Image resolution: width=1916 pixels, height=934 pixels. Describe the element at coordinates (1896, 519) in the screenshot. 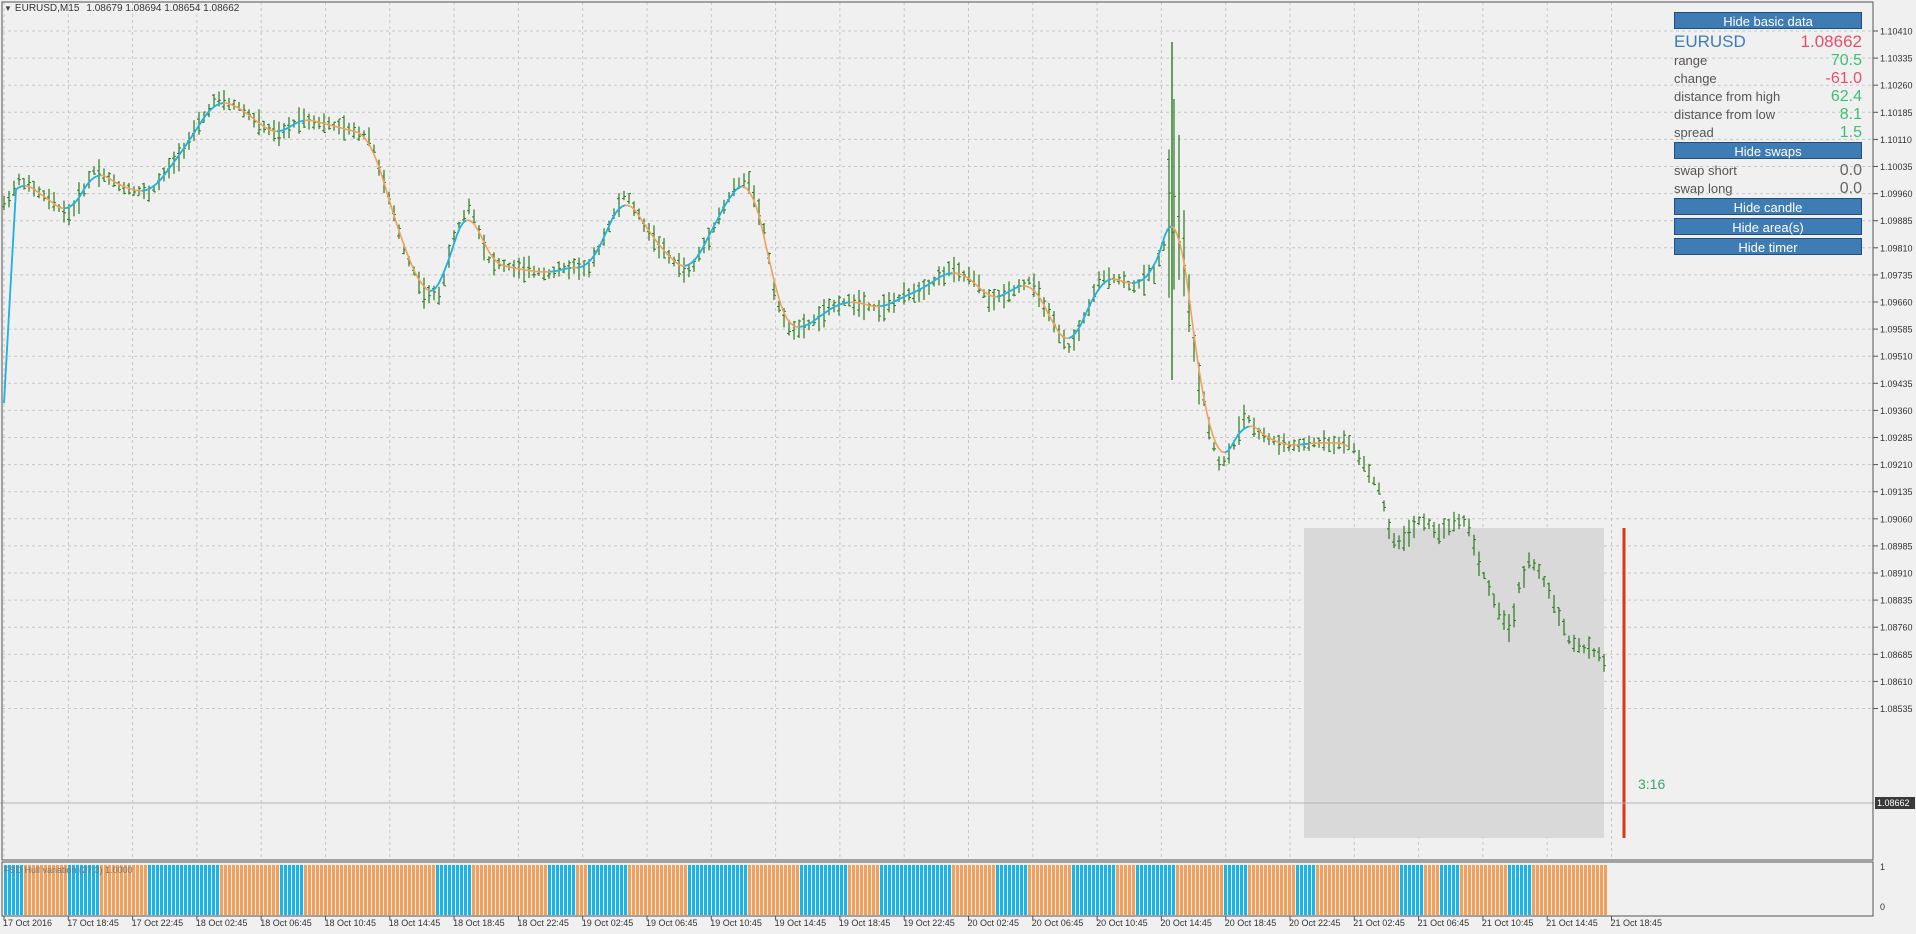

I see `price-label: 1.09060` at that location.